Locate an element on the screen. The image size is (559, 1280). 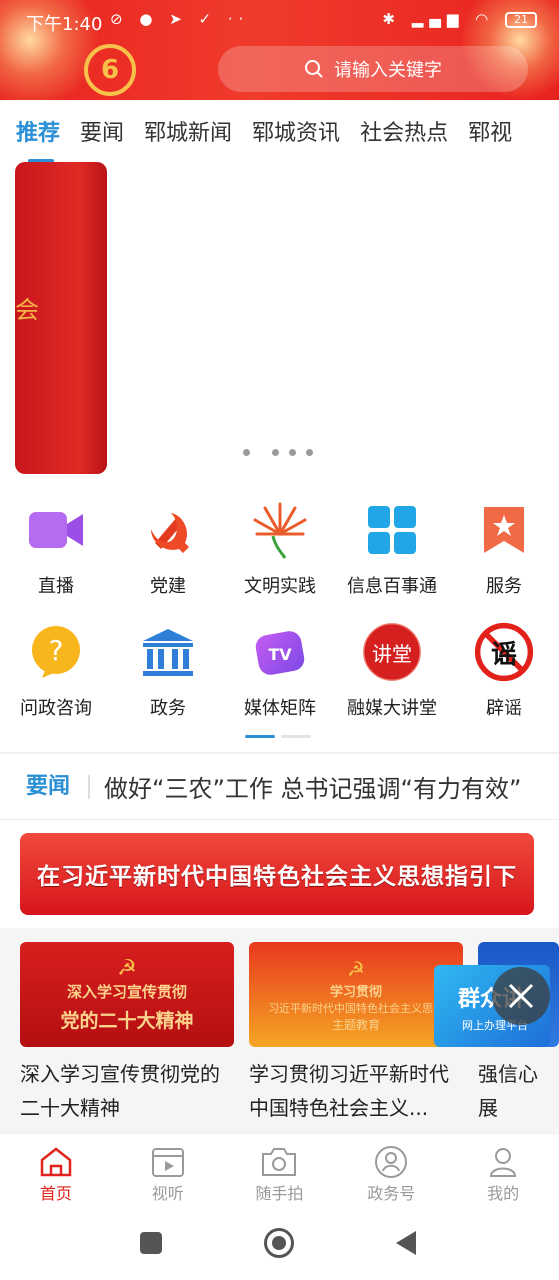
tab-yuncheng-info: 郓城资讯 is located at coordinates (296, 131).